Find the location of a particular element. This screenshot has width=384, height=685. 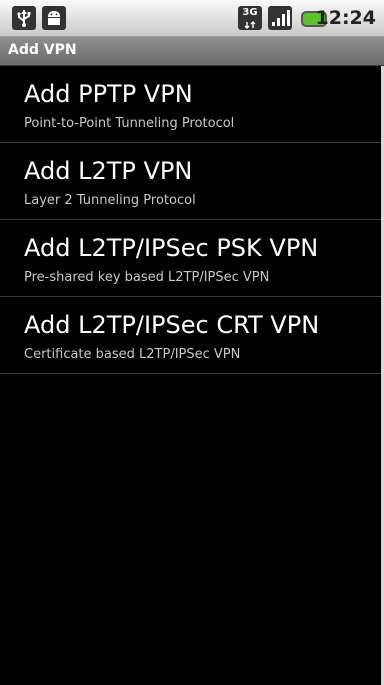

android-icon is located at coordinates (54, 18).